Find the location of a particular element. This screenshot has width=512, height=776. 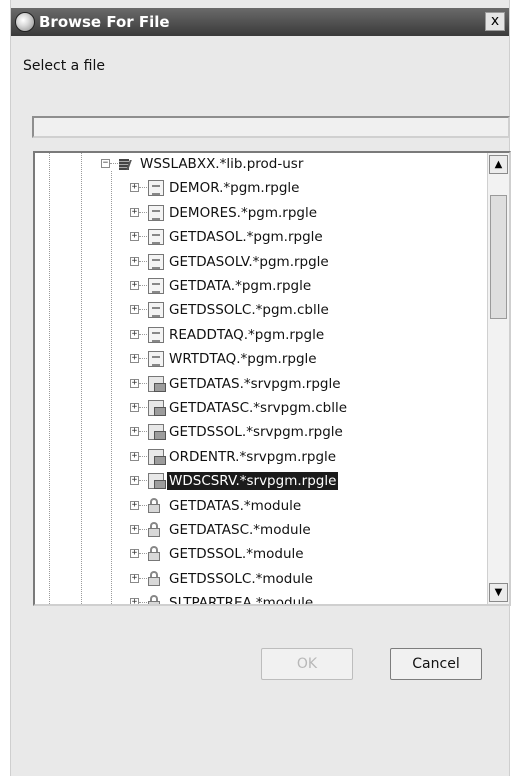

close-button: x is located at coordinates (495, 21).